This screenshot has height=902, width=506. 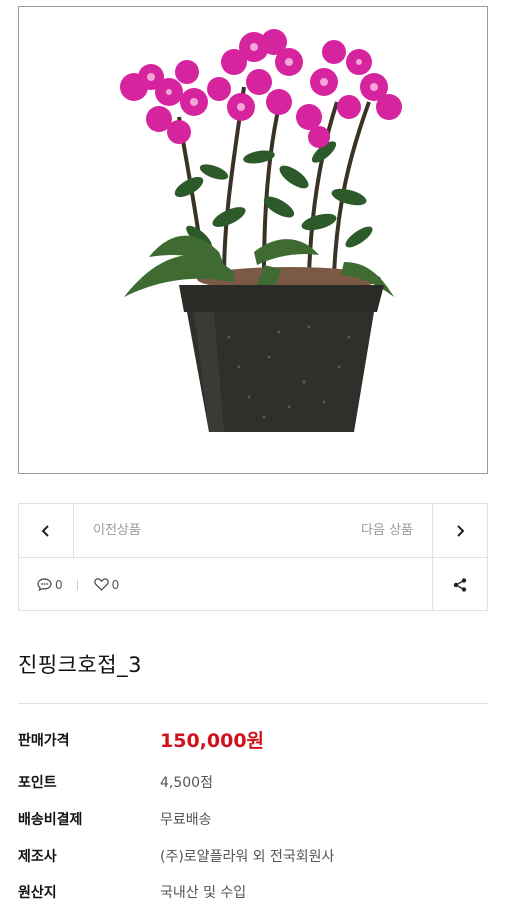 I want to click on product-stats: 0 0, so click(x=78, y=584).